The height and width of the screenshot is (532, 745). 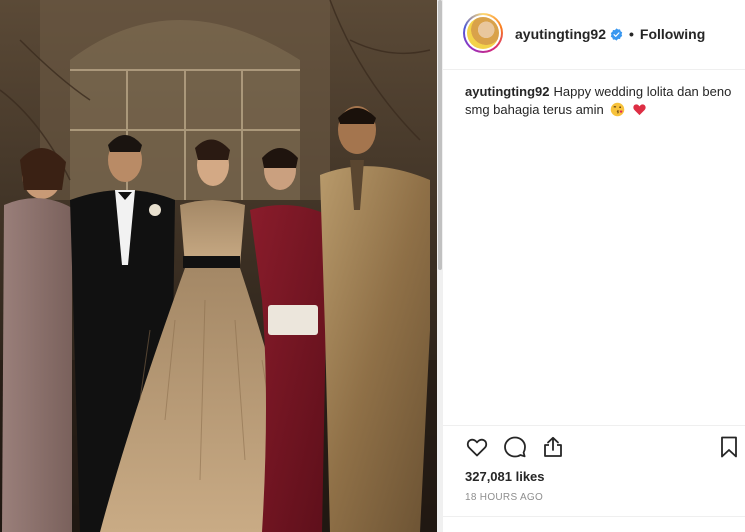 I want to click on comment-bubble-icon, so click(x=515, y=447).